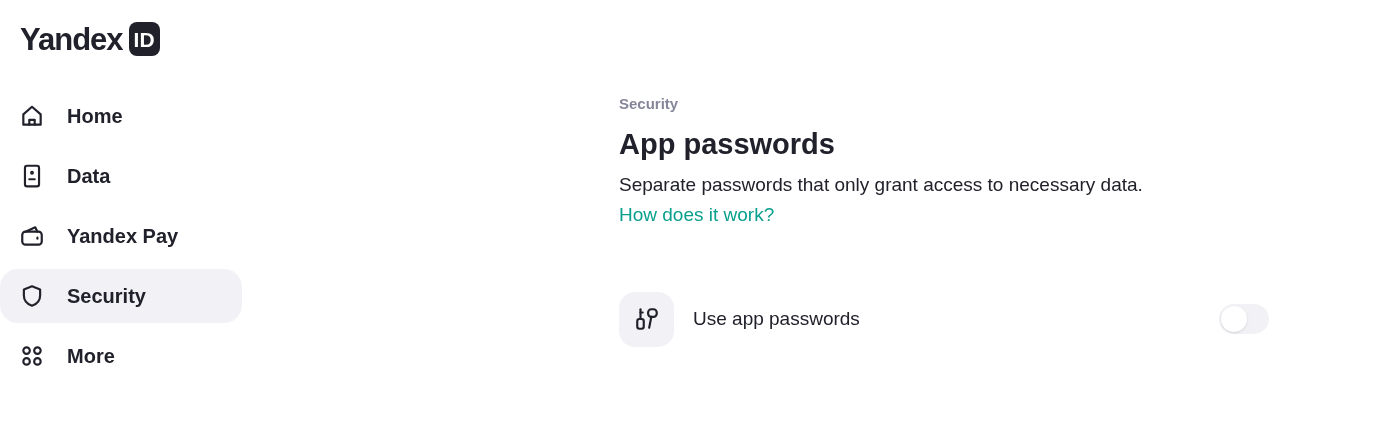 The width and height of the screenshot is (1390, 422). What do you see at coordinates (121, 236) in the screenshot?
I see `sidebar-item: Yandex Pay` at bounding box center [121, 236].